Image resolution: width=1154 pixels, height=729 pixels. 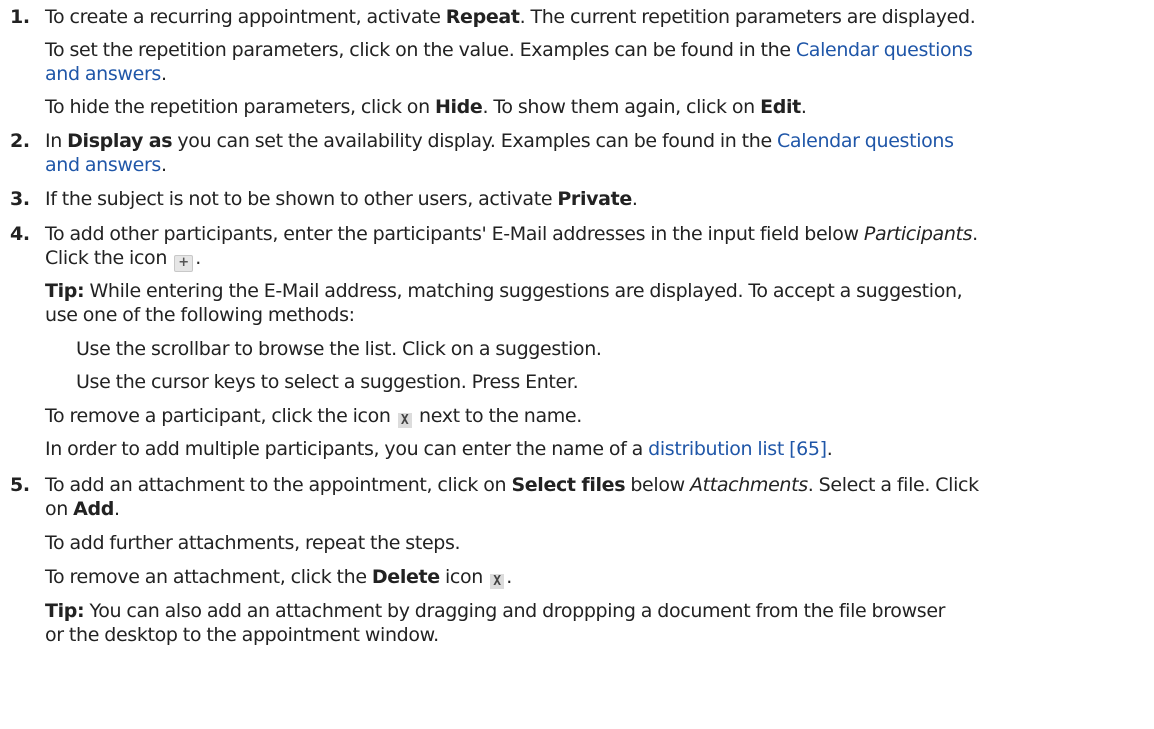 I want to click on text: Click the icon, so click(x=109, y=258).